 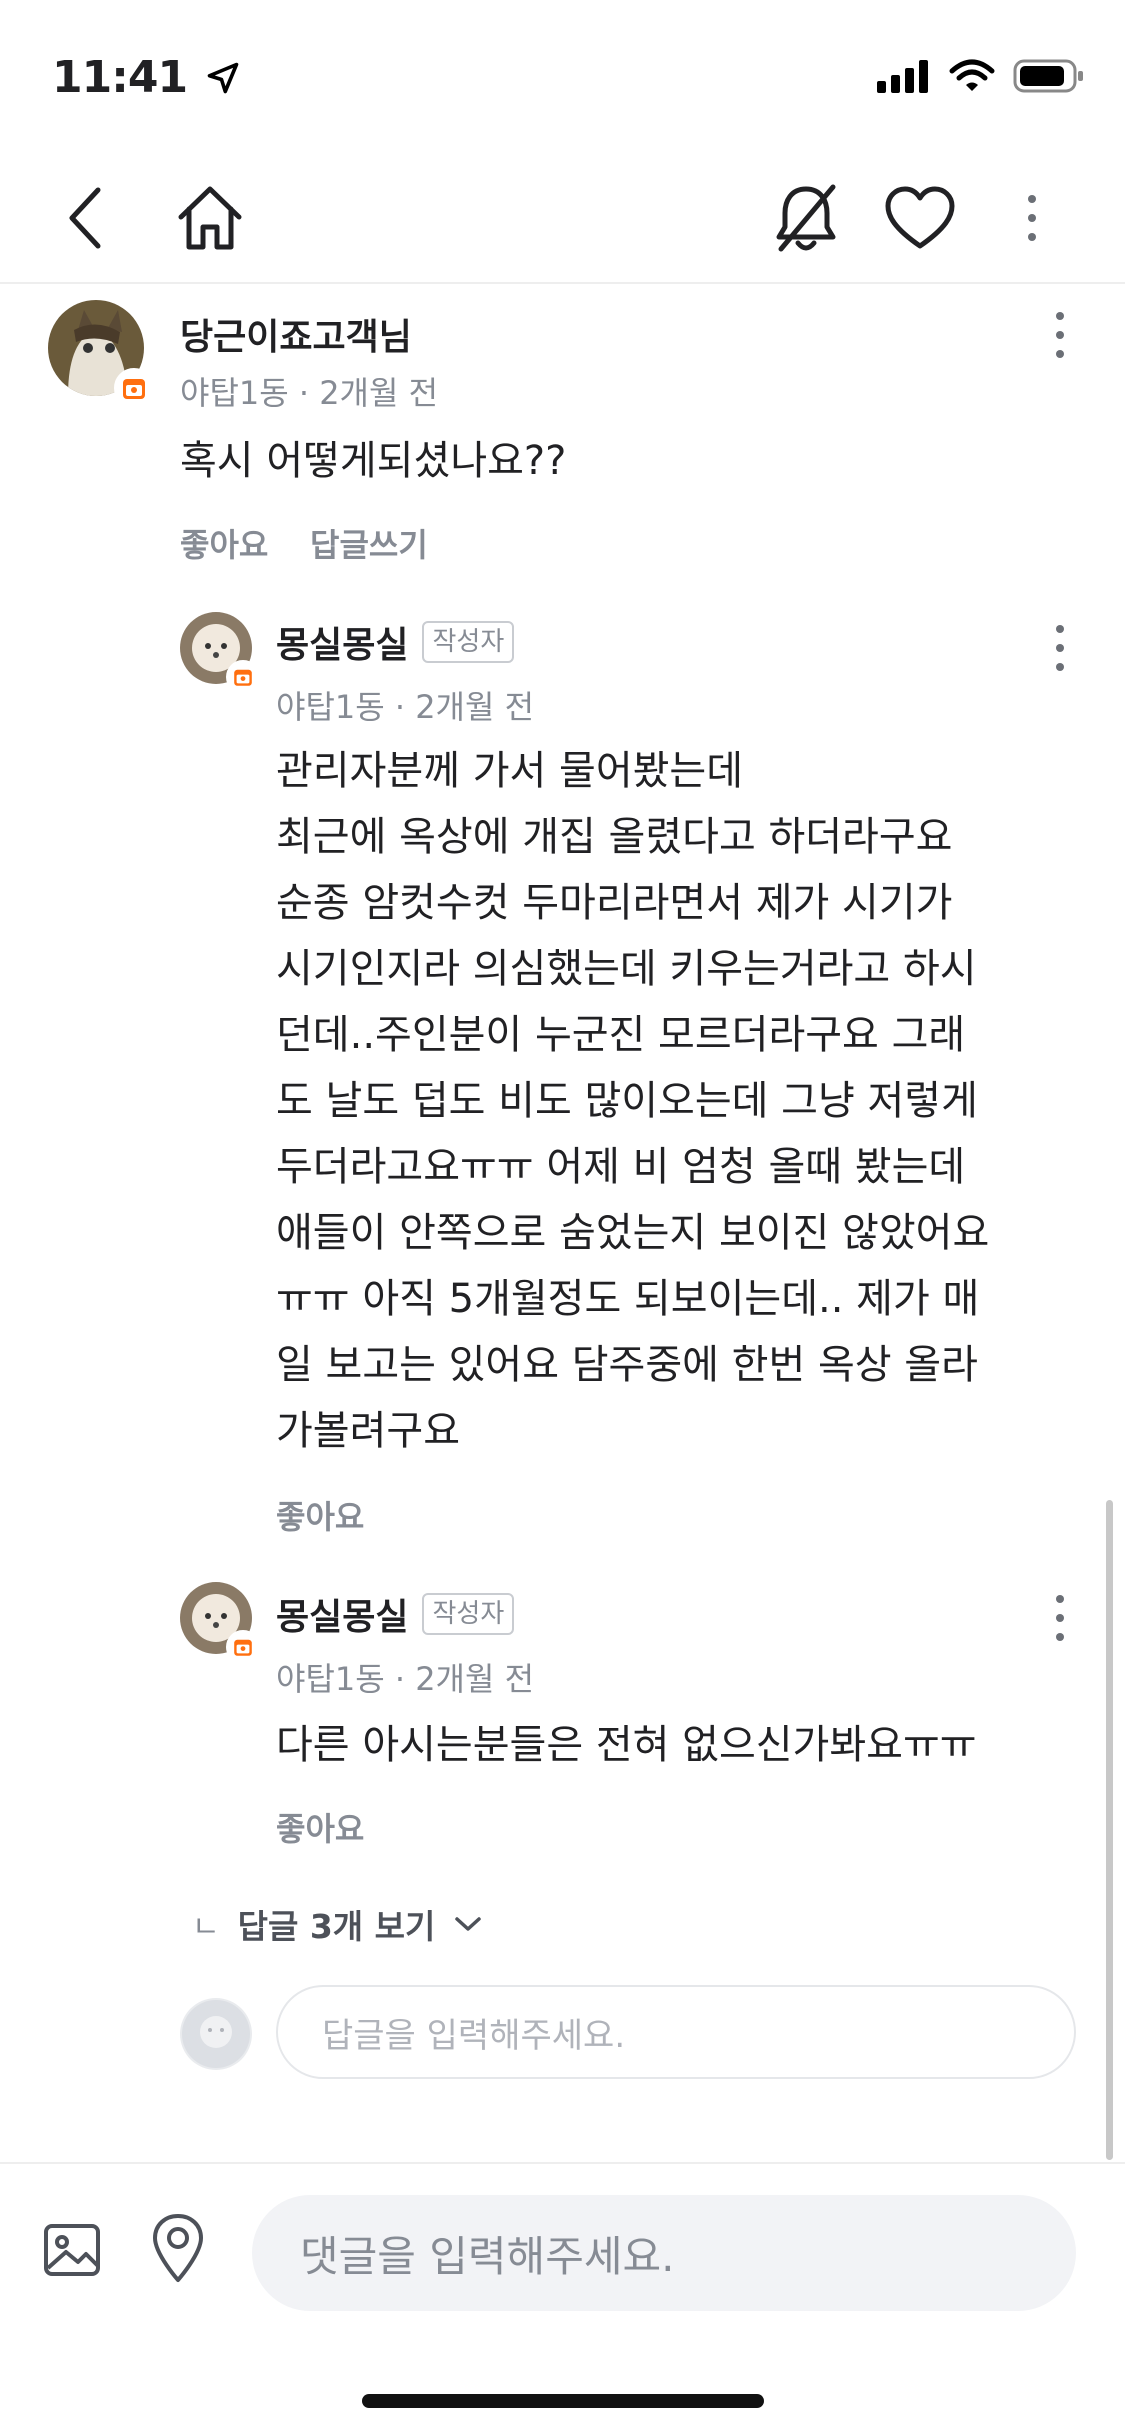 I want to click on bottom-divider, so click(x=562, y=2163).